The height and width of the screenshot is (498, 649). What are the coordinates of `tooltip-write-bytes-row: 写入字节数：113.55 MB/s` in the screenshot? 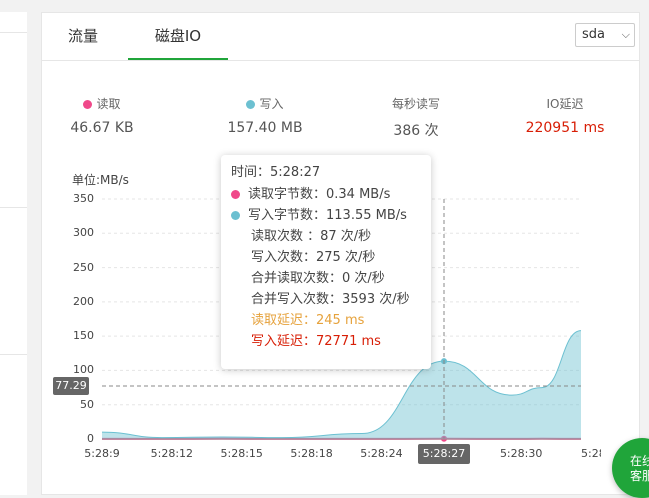 It's located at (319, 216).